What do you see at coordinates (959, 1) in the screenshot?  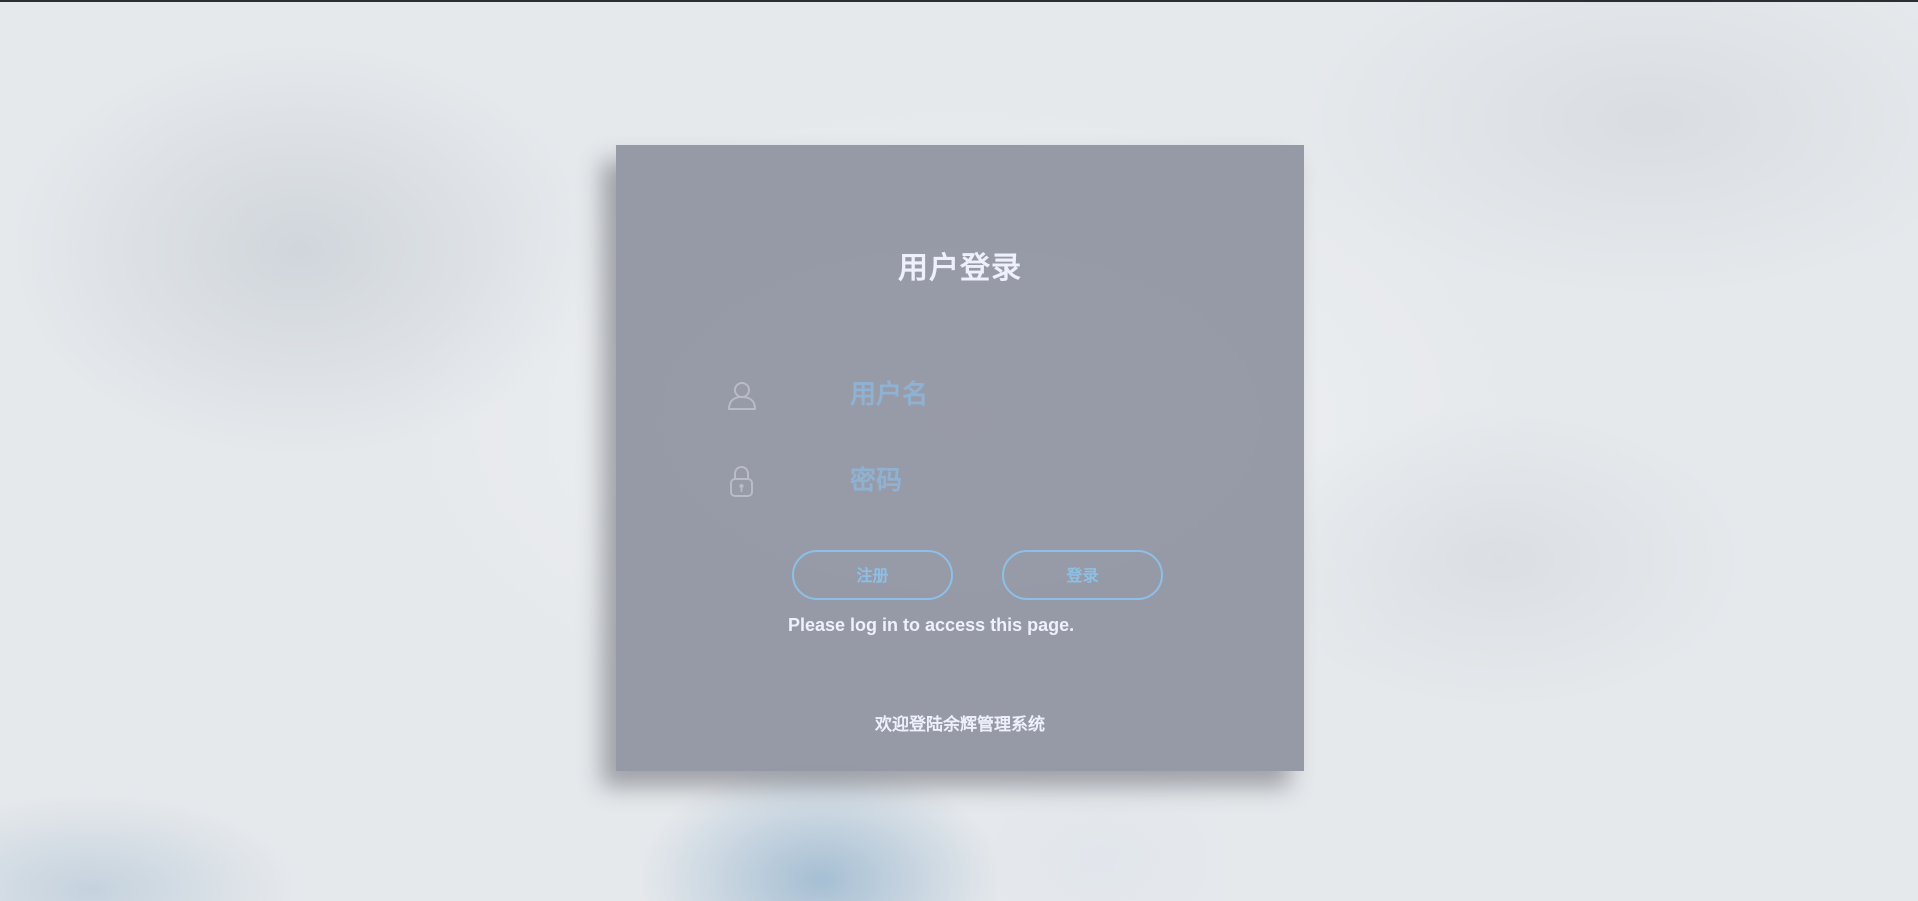 I see `top-border` at bounding box center [959, 1].